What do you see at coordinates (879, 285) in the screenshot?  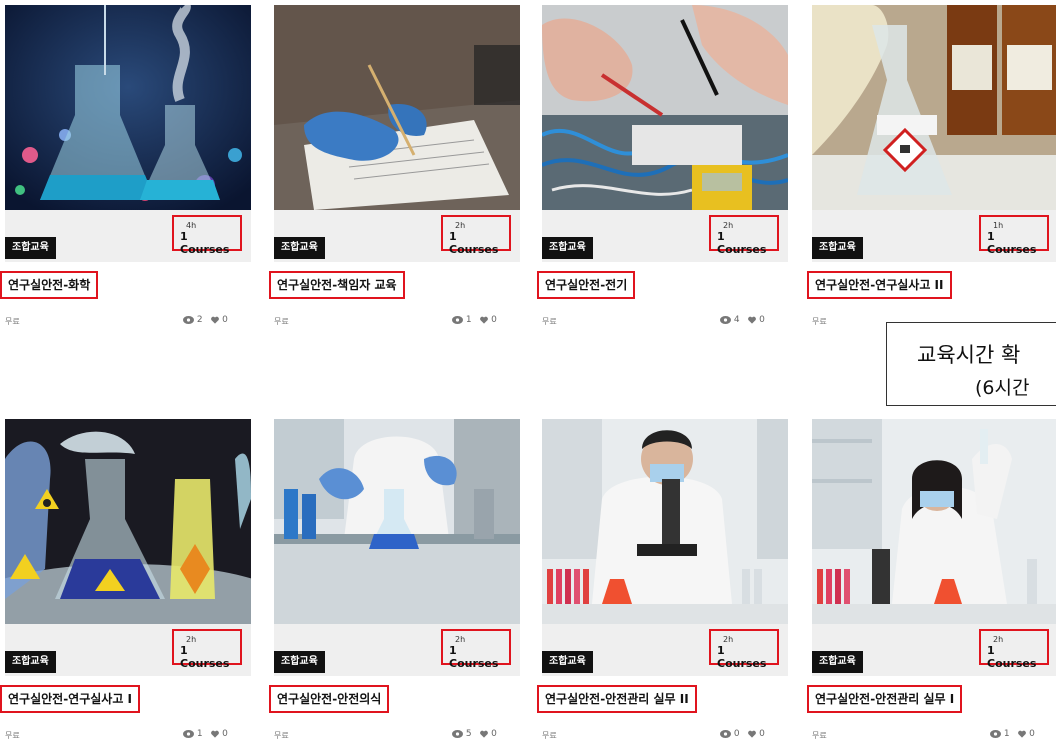 I see `course-title: 연구실안전-연구실사고 II` at bounding box center [879, 285].